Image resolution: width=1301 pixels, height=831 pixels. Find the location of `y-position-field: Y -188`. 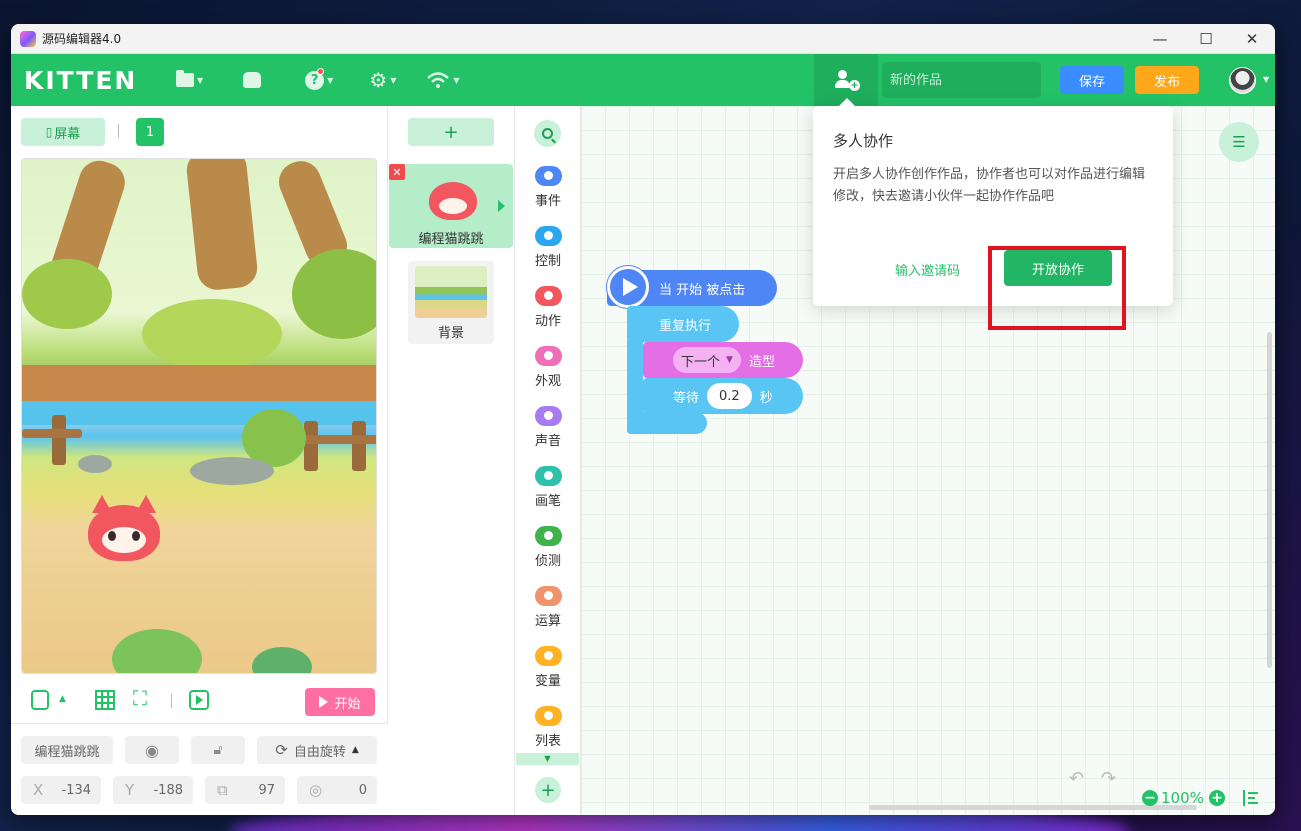

y-position-field: Y -188 is located at coordinates (153, 790).